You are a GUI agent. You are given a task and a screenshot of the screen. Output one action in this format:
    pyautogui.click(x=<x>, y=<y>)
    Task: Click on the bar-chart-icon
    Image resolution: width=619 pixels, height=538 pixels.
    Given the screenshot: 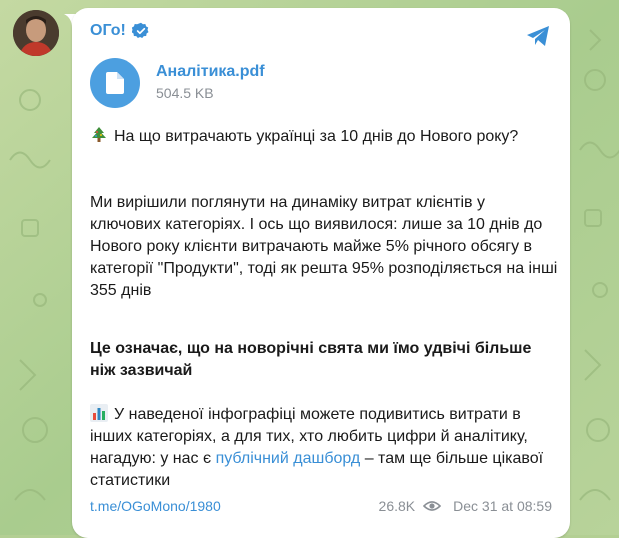 What is the action you would take?
    pyautogui.click(x=99, y=413)
    